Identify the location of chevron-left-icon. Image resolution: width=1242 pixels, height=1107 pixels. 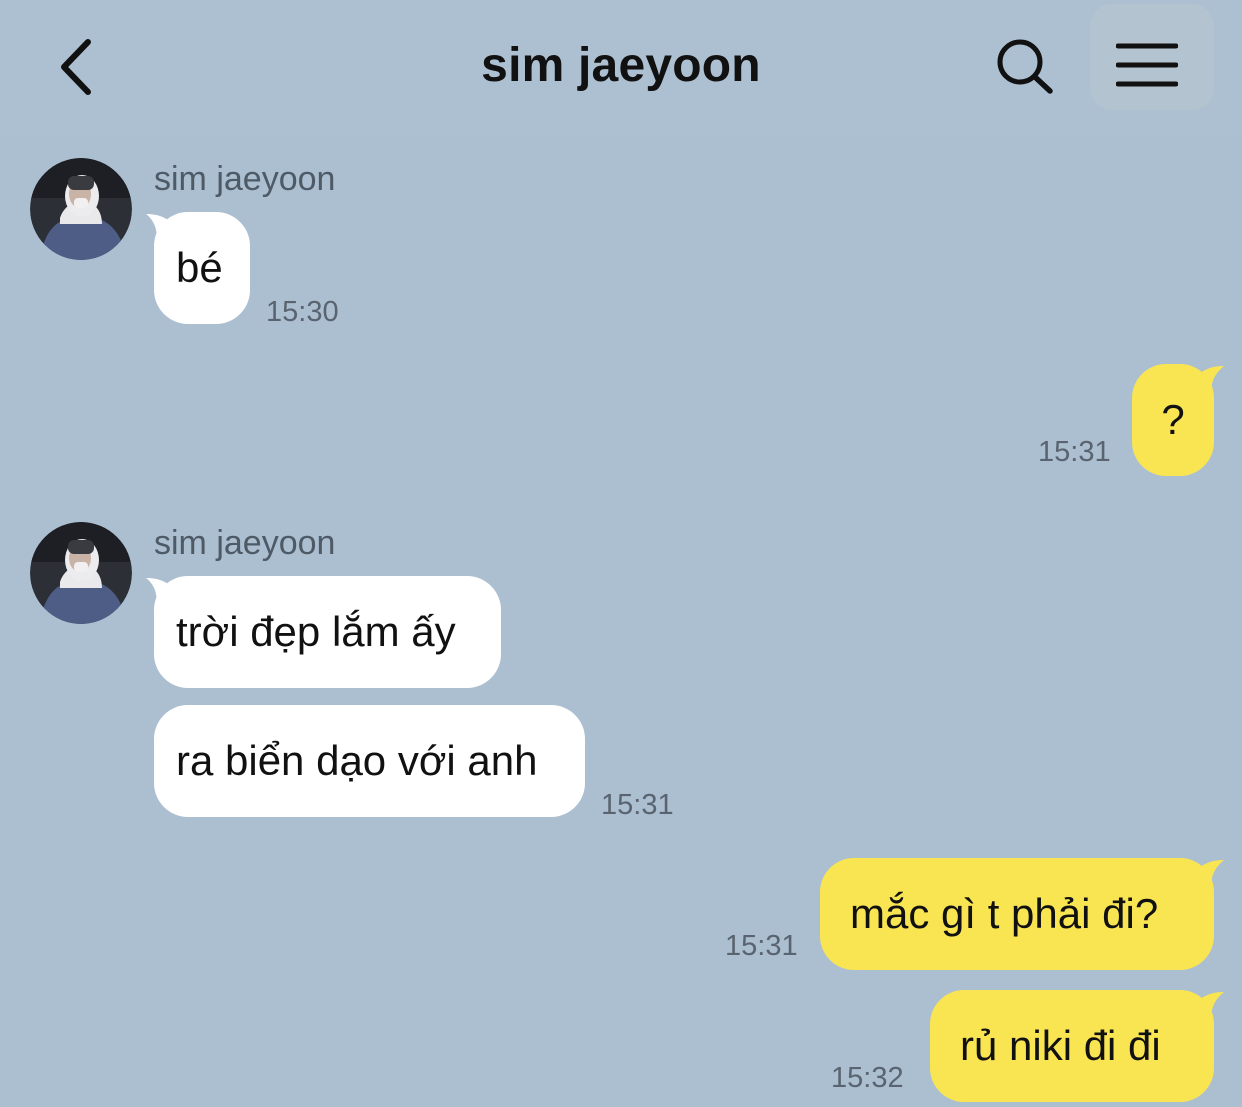
(76, 67).